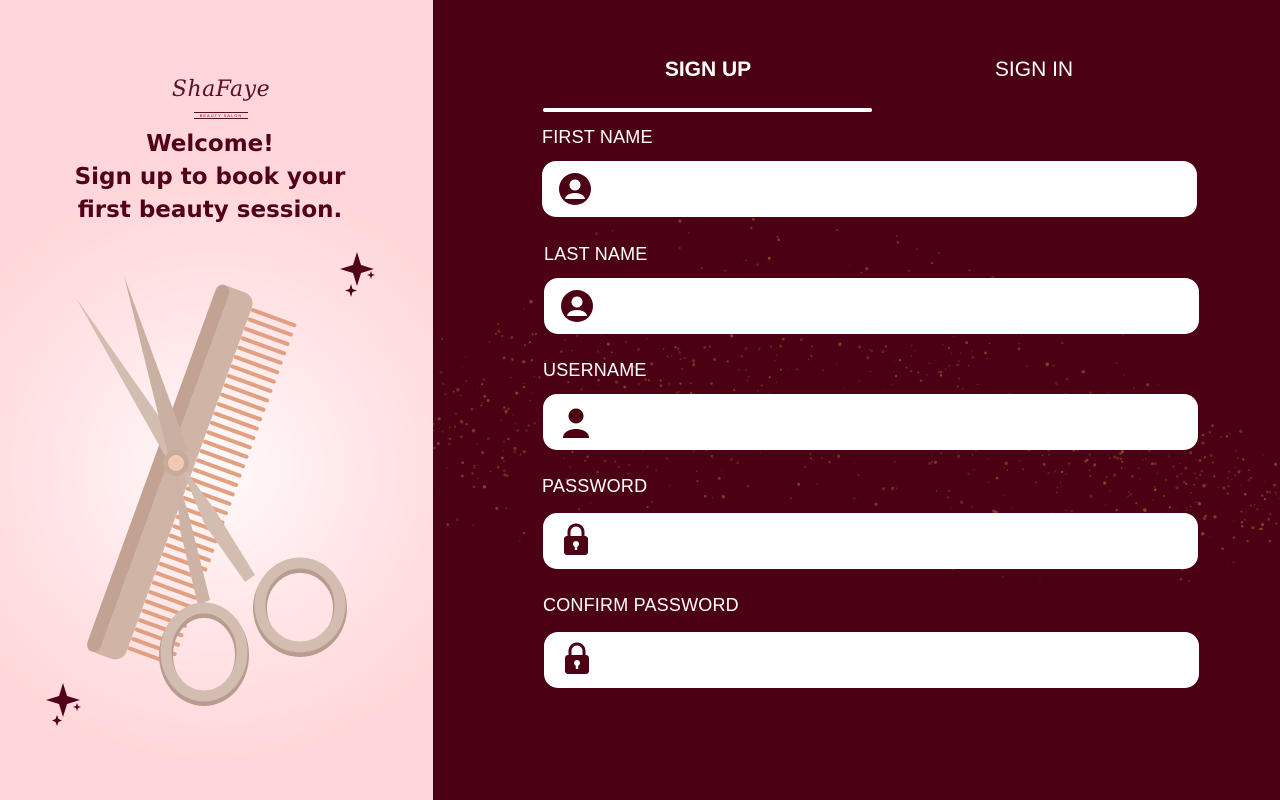 This screenshot has width=1280, height=800. I want to click on confirm-password-field, so click(871, 660).